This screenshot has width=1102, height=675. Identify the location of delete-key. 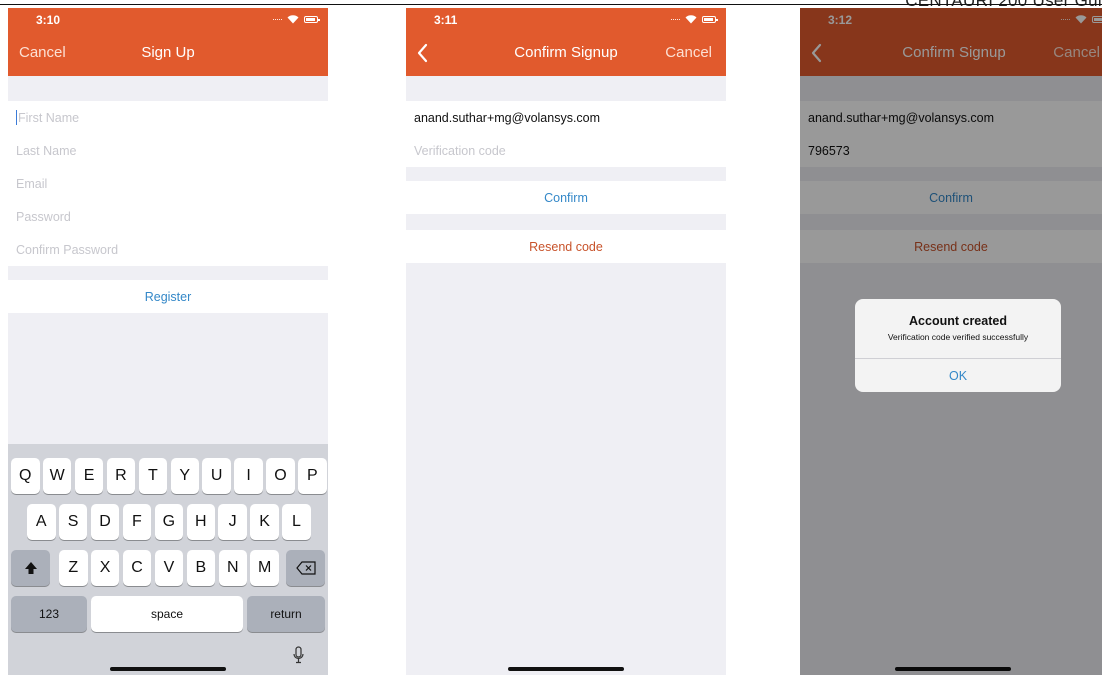
(305, 568).